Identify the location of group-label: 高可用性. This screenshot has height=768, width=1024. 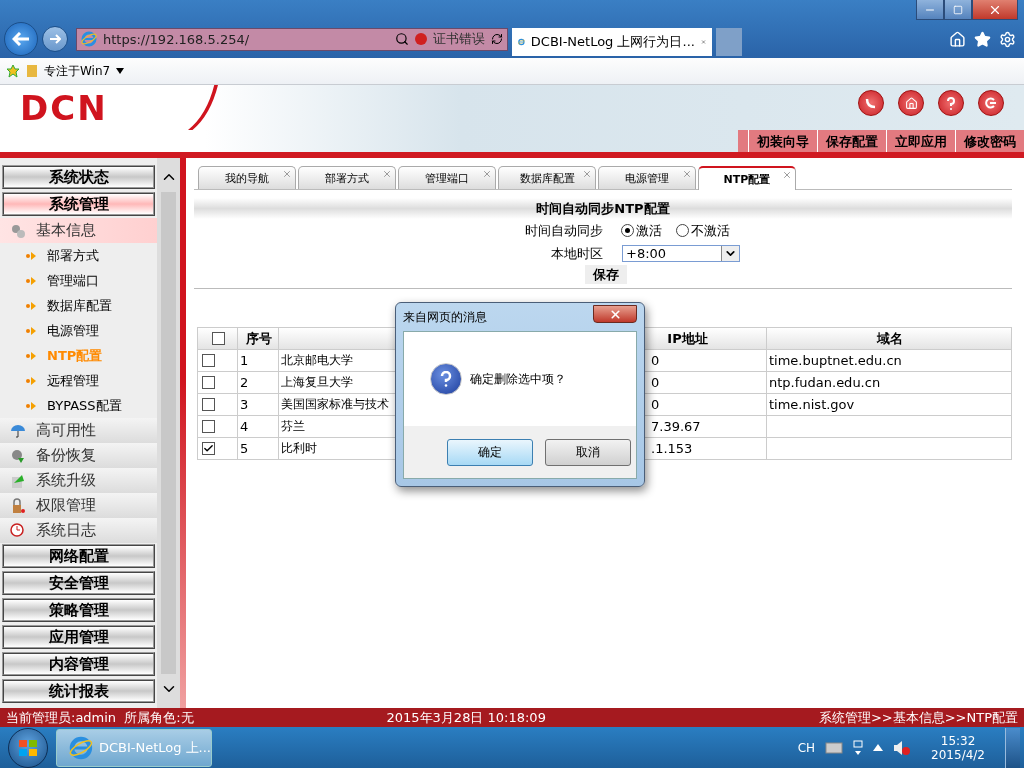
(66, 430).